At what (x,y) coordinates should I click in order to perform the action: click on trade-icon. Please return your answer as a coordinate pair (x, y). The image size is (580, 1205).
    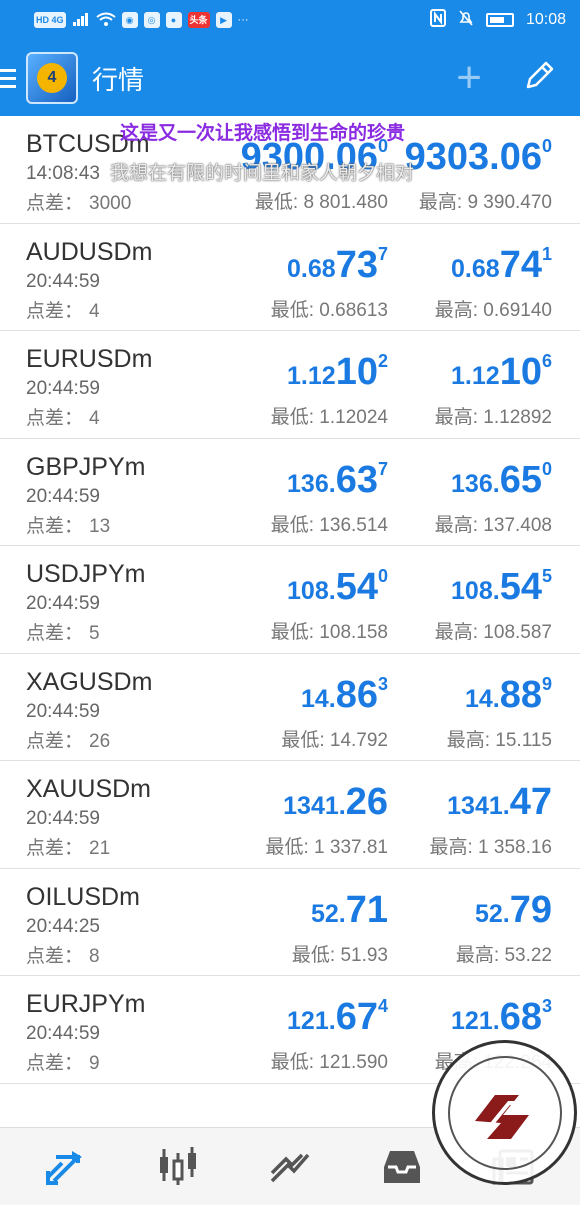
    Looking at the image, I should click on (290, 1167).